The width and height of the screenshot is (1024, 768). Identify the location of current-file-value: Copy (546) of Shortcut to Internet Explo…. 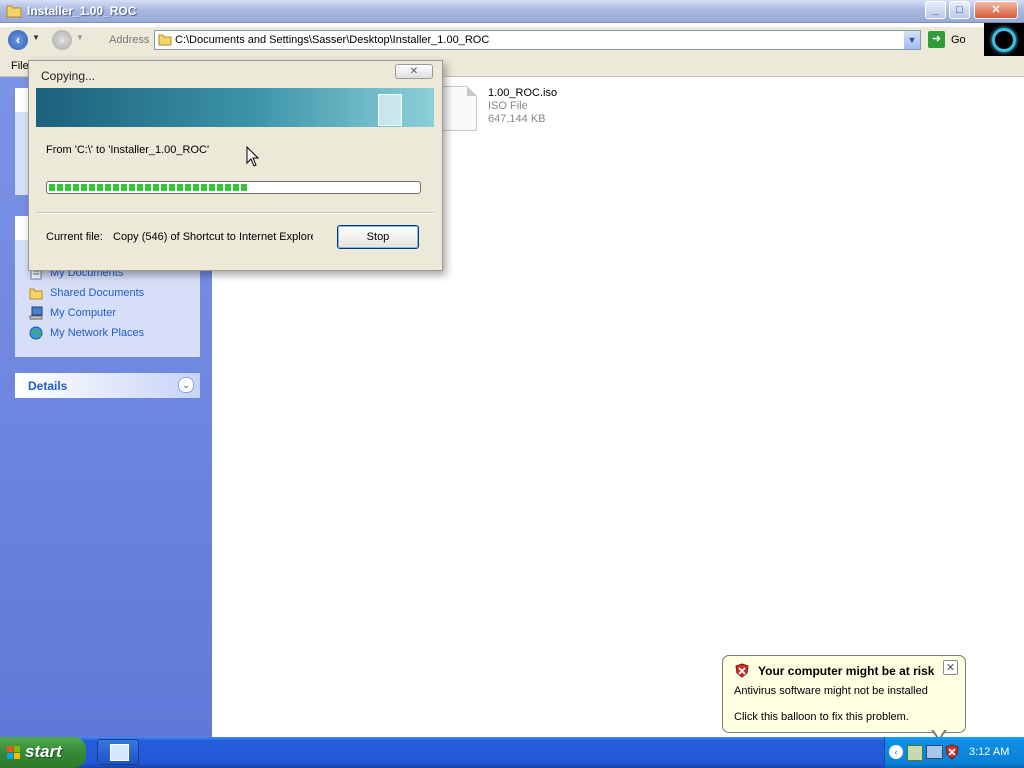
(213, 237).